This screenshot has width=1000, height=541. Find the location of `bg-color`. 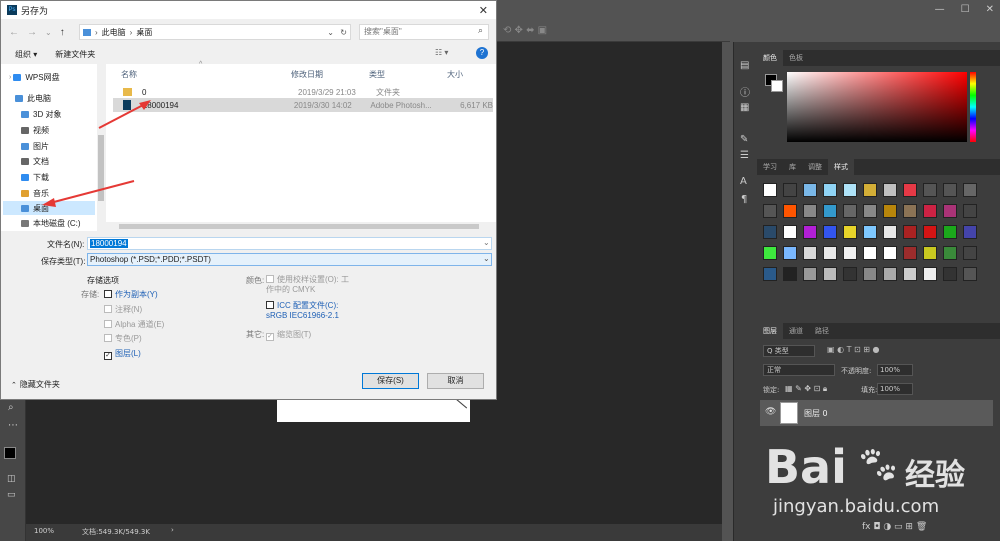

bg-color is located at coordinates (777, 86).